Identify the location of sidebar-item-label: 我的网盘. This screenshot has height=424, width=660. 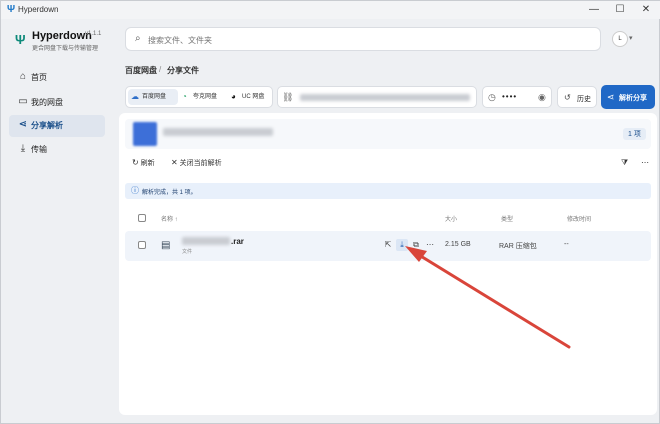
(47, 102).